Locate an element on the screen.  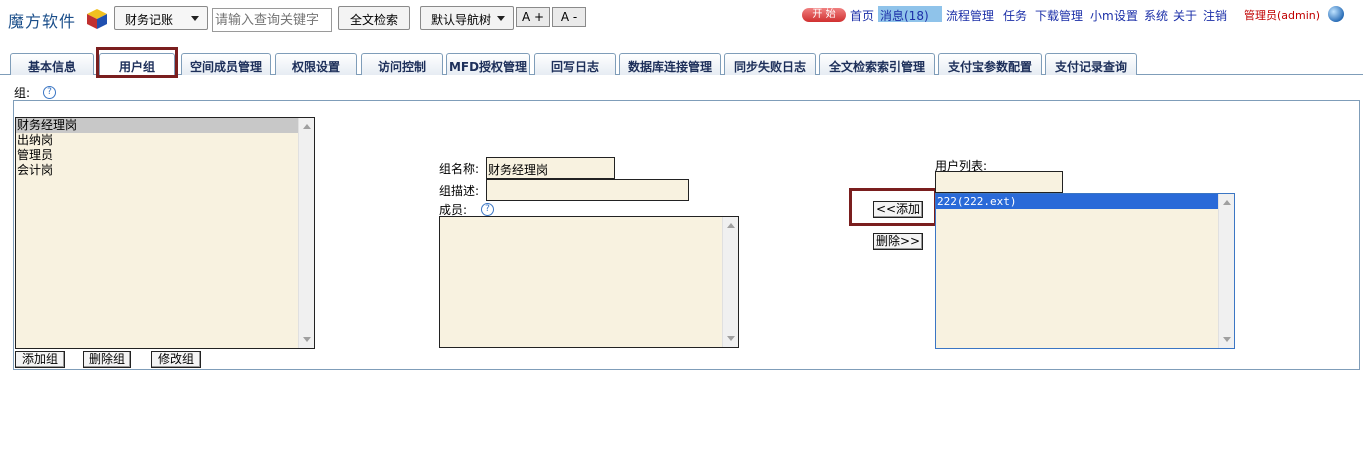
group-name-label: 组名称: is located at coordinates (459, 169).